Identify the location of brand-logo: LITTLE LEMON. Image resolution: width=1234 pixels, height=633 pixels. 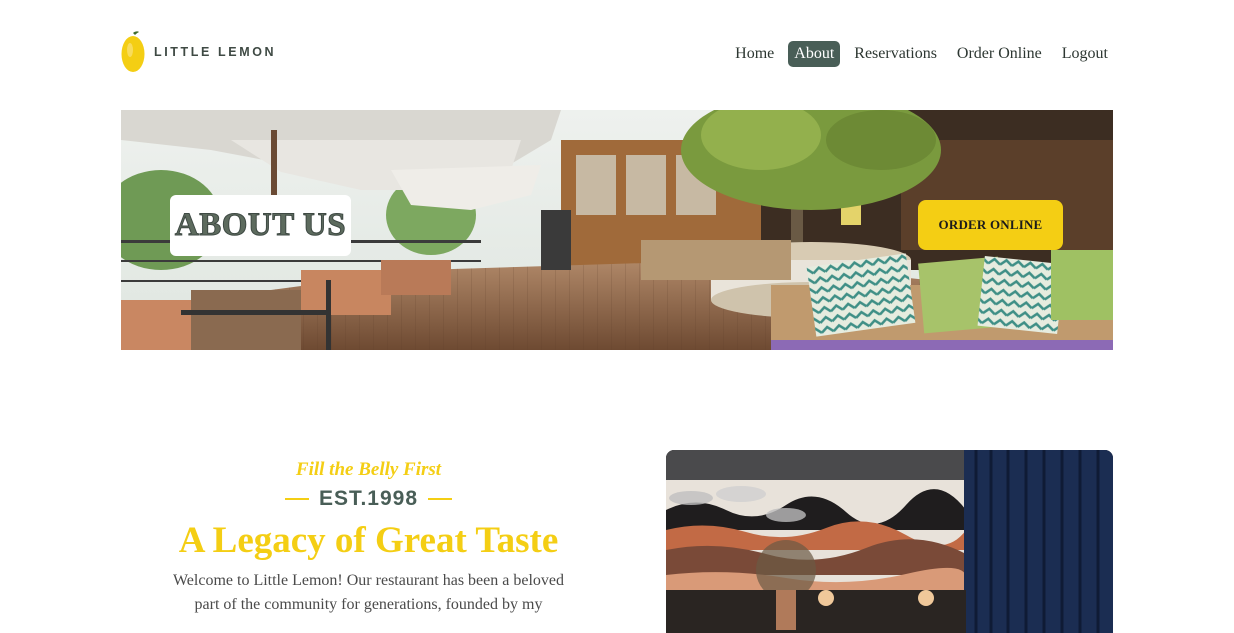
(198, 52).